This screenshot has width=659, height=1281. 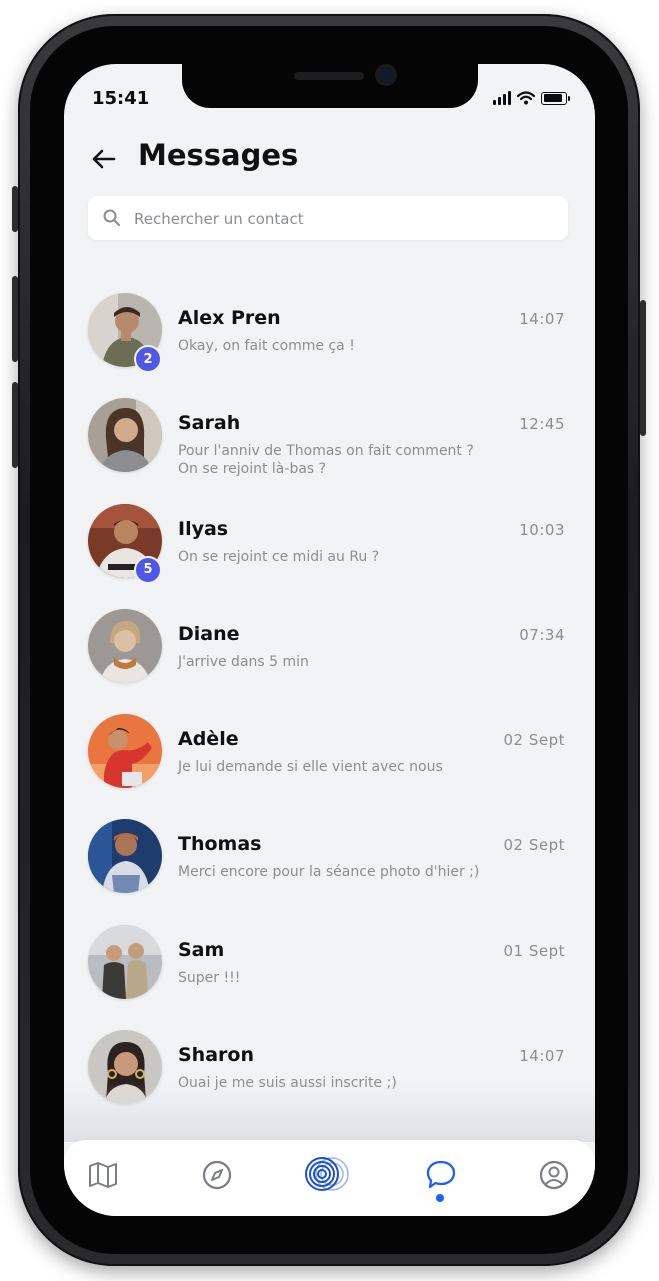 What do you see at coordinates (266, 346) in the screenshot?
I see `message-preview: Okay, on fait comme ça !` at bounding box center [266, 346].